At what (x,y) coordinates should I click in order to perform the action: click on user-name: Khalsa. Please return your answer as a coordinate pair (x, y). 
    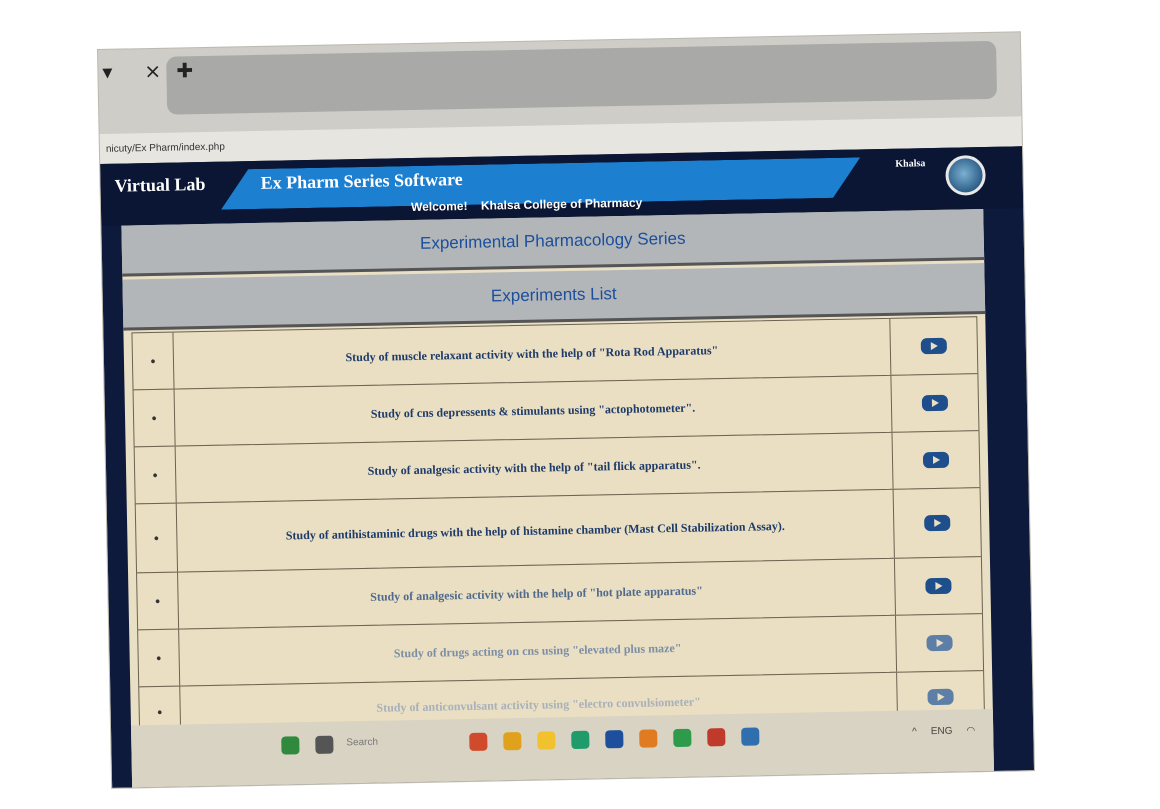
    Looking at the image, I should click on (910, 164).